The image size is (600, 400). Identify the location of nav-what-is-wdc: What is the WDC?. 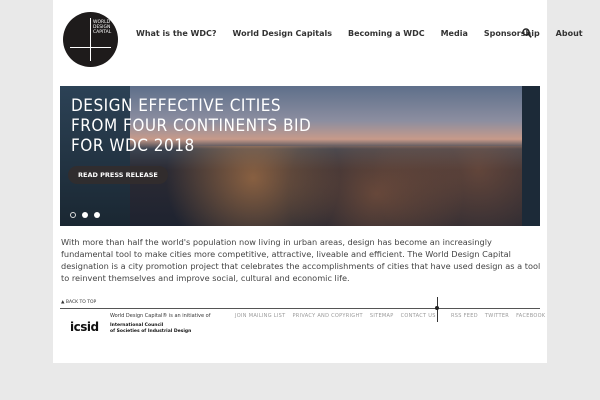
(176, 33).